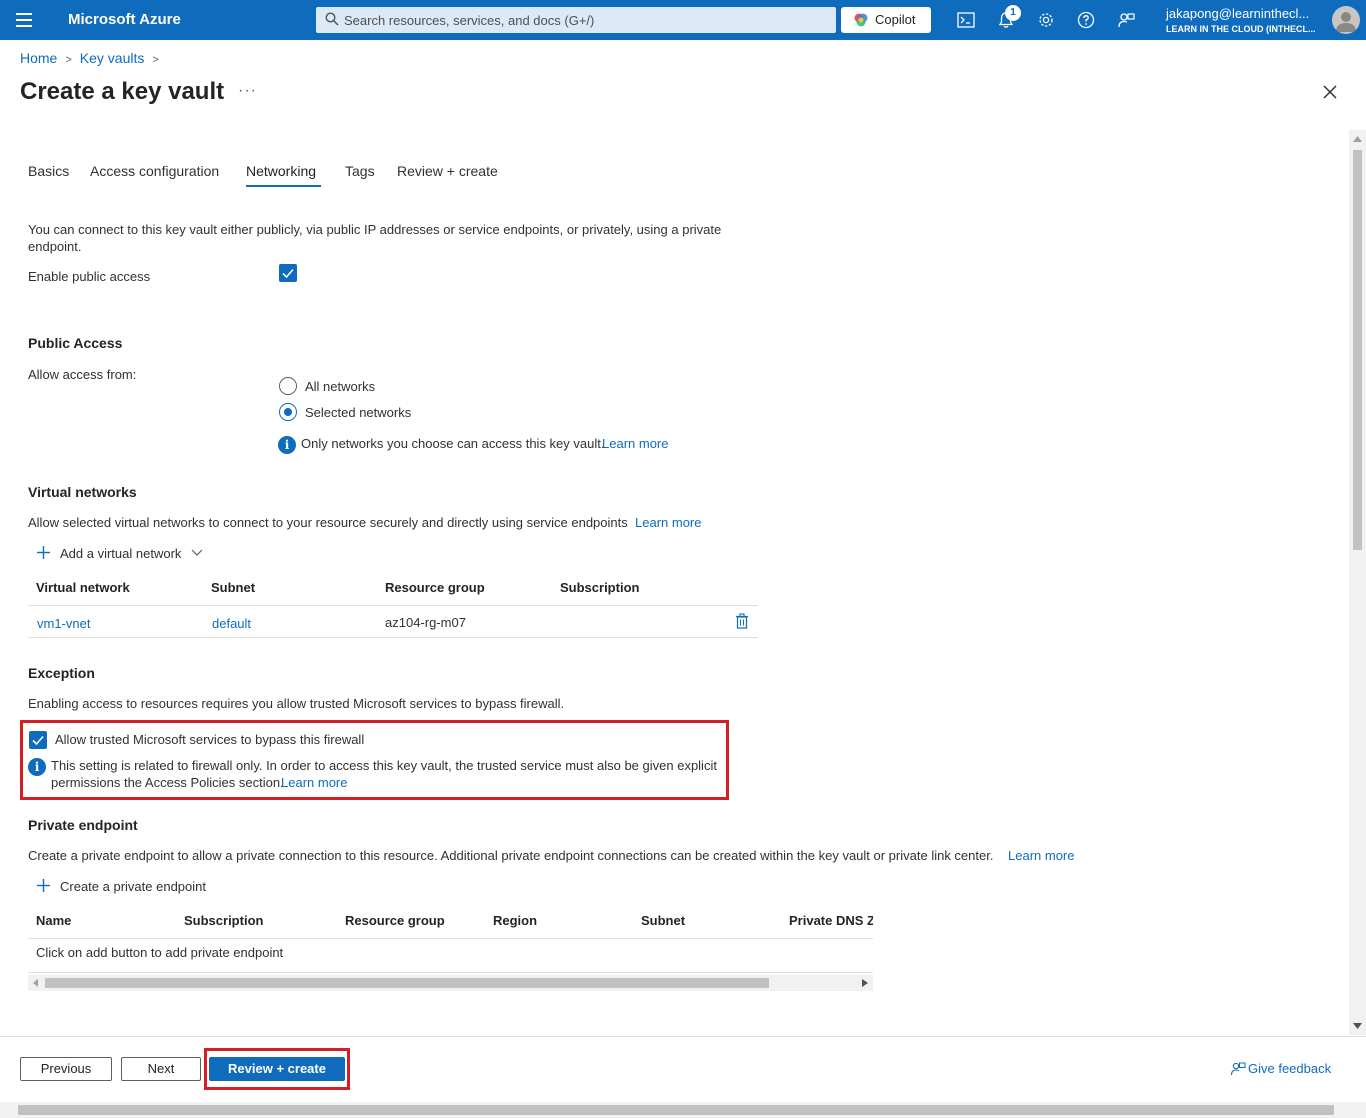  What do you see at coordinates (89, 276) in the screenshot?
I see `enable-public-access-label: Enable public access` at bounding box center [89, 276].